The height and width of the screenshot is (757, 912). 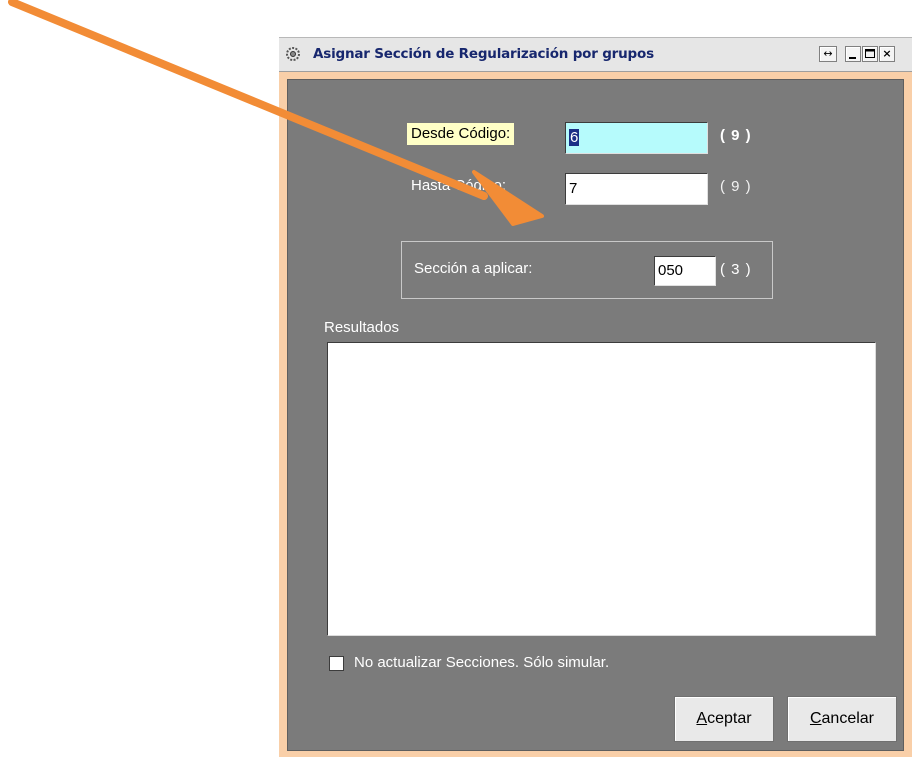 I want to click on cancelar-label-rest: ancelar, so click(x=848, y=718).